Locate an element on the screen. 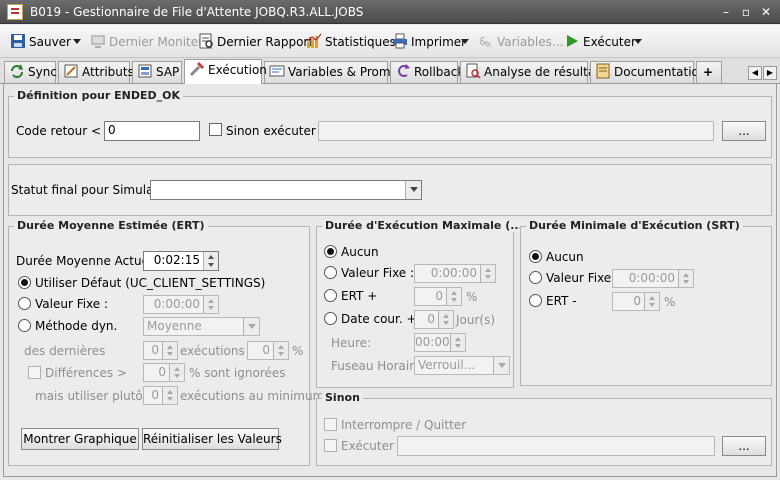 This screenshot has height=480, width=780. max-fixed-label: Valeur Fixe : is located at coordinates (378, 273).